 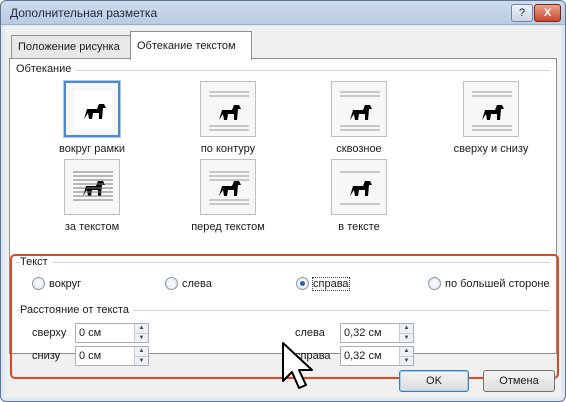 I want to click on dog-front-icon, so click(x=229, y=188).